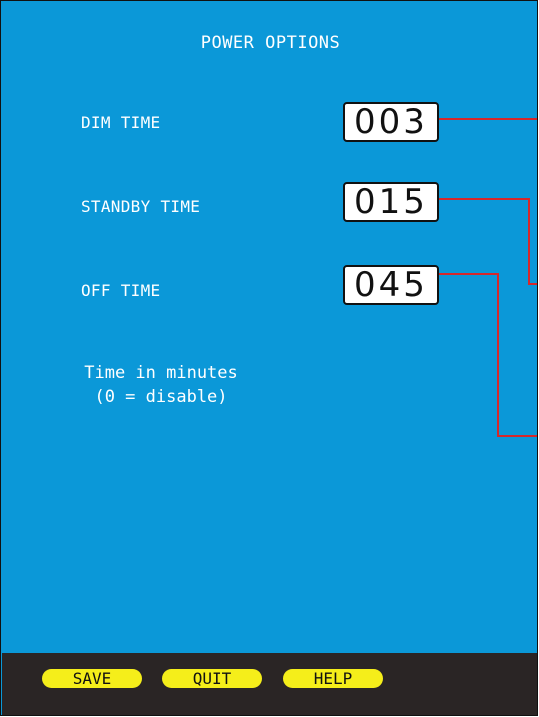 The height and width of the screenshot is (717, 539). I want to click on off-time-label: OFF TIME, so click(121, 290).